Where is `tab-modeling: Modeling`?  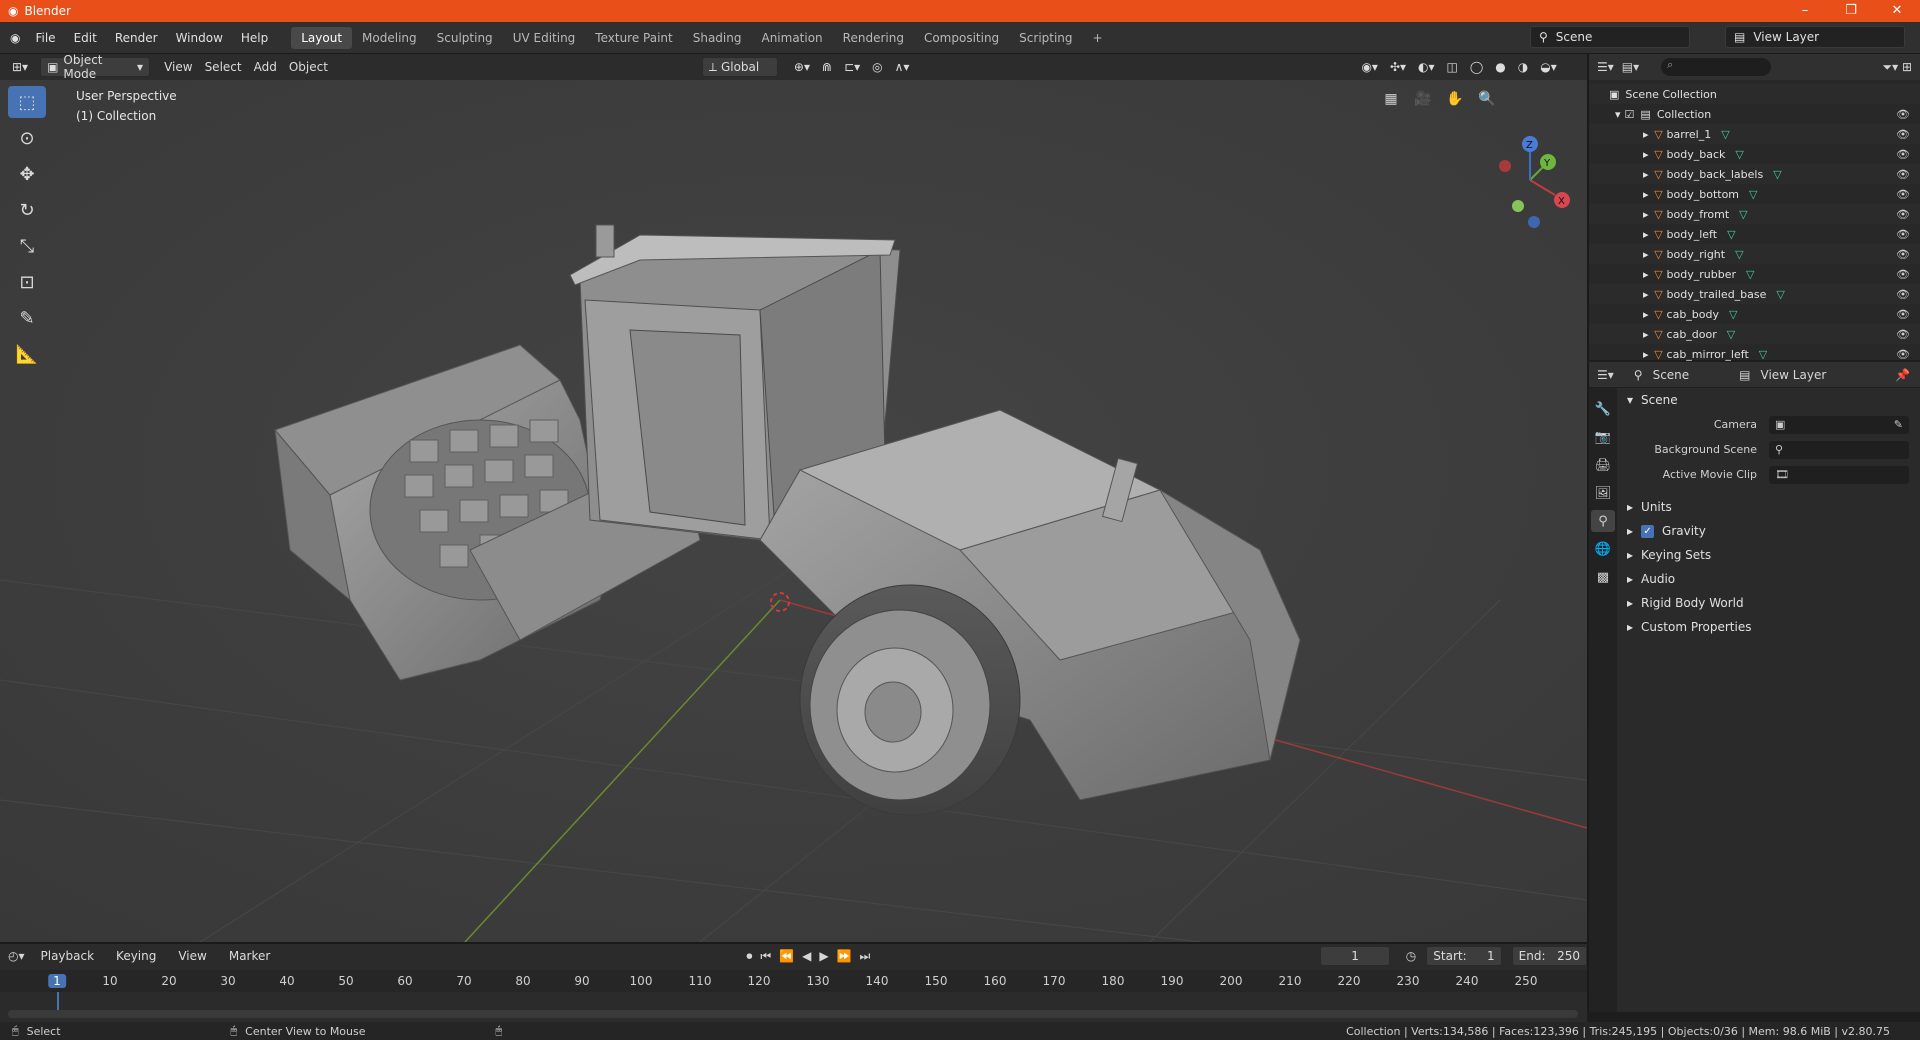
tab-modeling: Modeling is located at coordinates (389, 38).